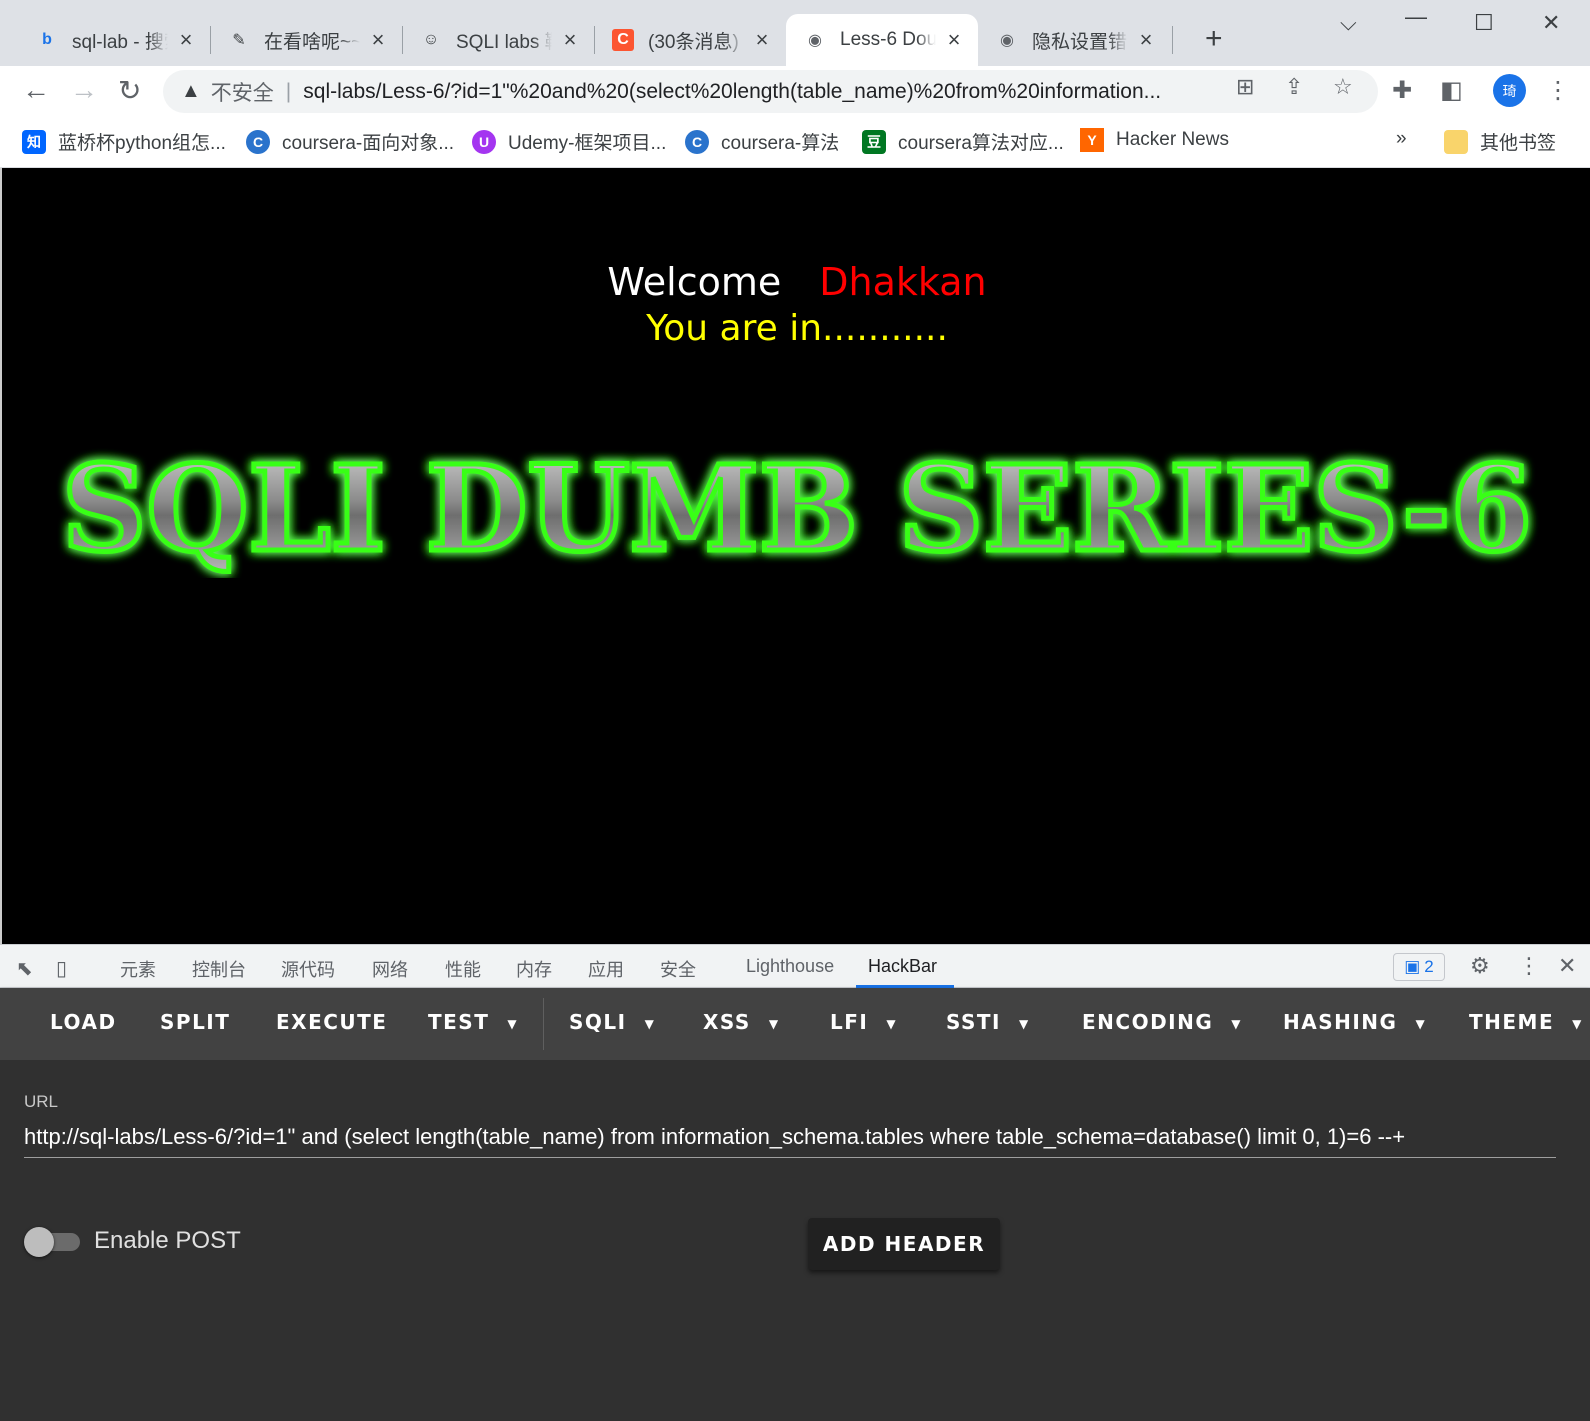 Image resolution: width=1590 pixels, height=1421 pixels. Describe the element at coordinates (1214, 39) in the screenshot. I see `new-tab-icon: +` at that location.